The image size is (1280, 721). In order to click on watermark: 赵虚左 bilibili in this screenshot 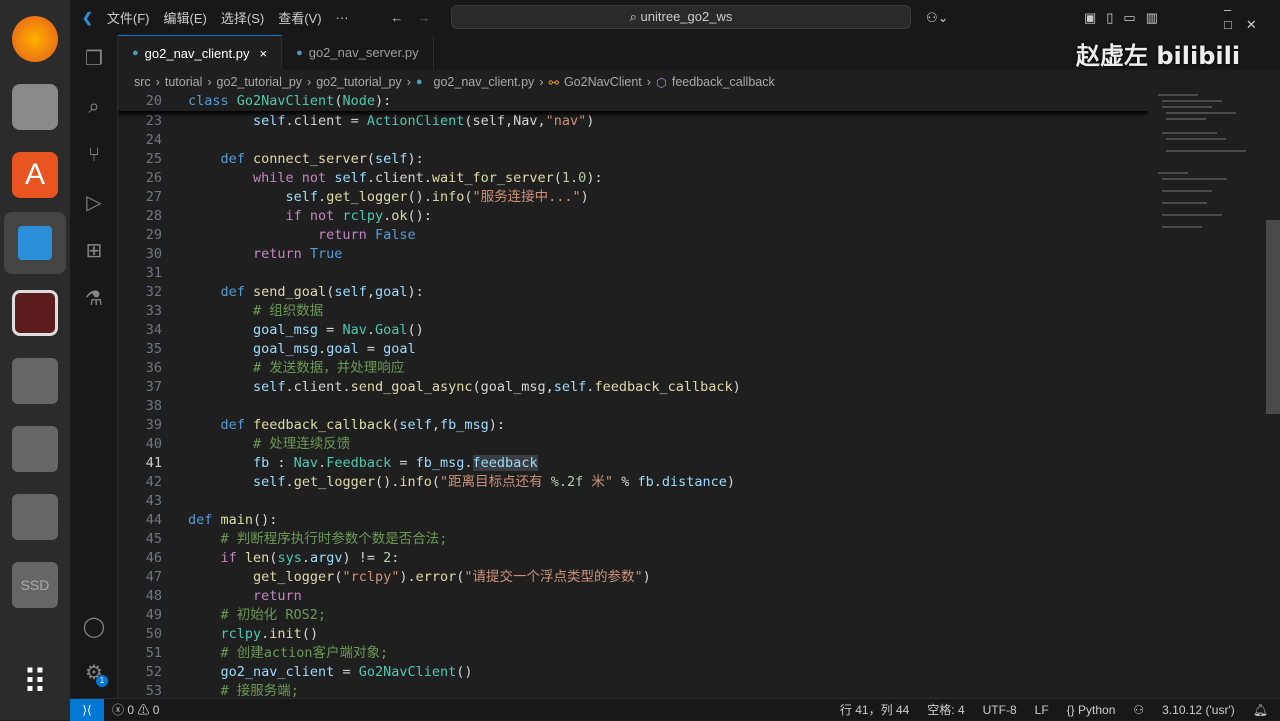, I will do `click(1158, 56)`.